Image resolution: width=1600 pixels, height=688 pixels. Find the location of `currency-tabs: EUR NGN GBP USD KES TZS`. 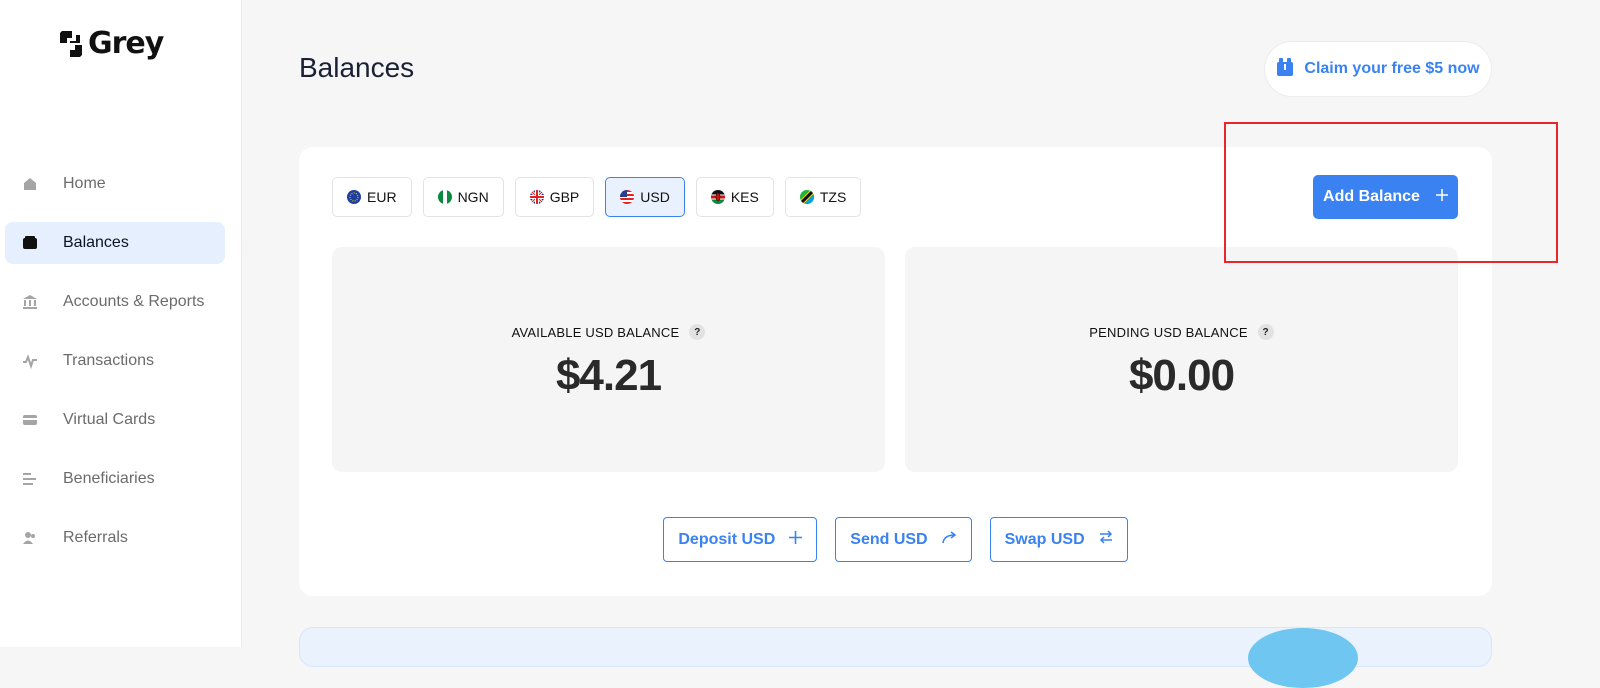

currency-tabs: EUR NGN GBP USD KES TZS is located at coordinates (597, 197).